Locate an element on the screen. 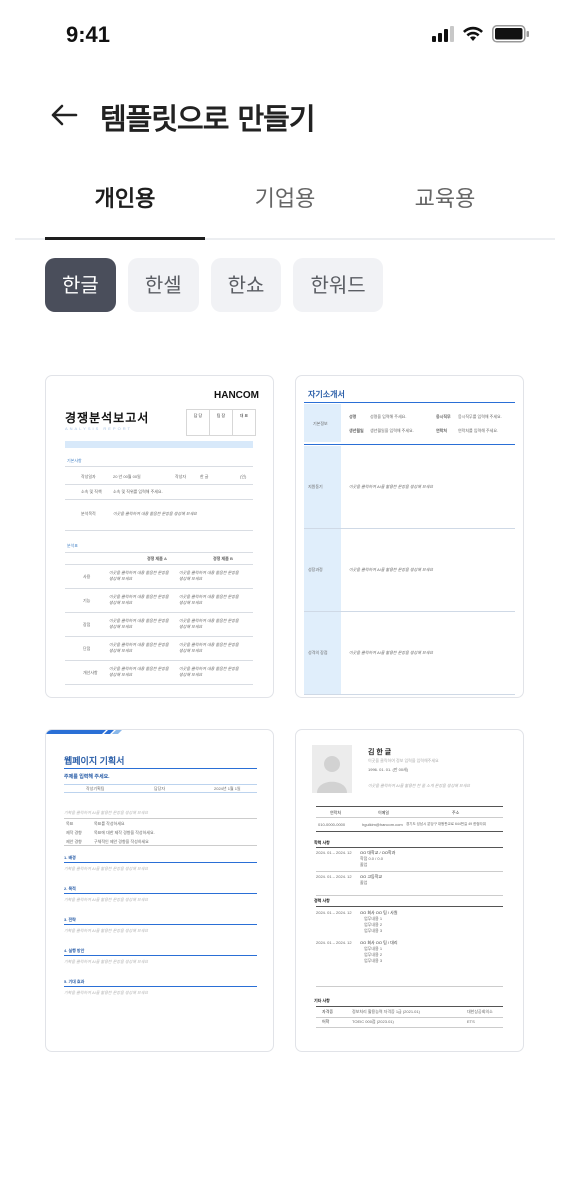 This screenshot has width=572, height=1181. approval-box: 담 당 팀 장 대 표 is located at coordinates (221, 422).